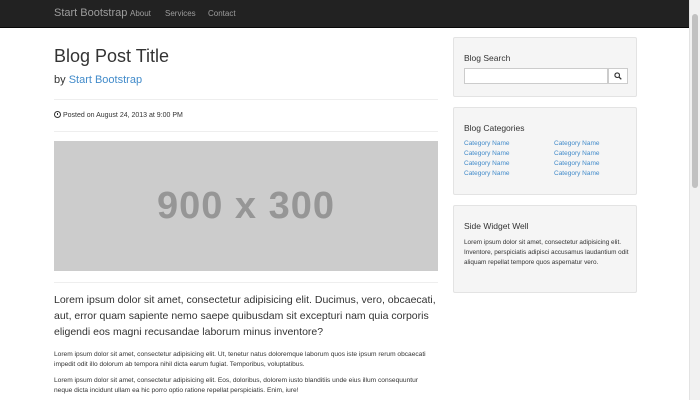 The image size is (700, 400). What do you see at coordinates (57, 114) in the screenshot?
I see `clock-icon` at bounding box center [57, 114].